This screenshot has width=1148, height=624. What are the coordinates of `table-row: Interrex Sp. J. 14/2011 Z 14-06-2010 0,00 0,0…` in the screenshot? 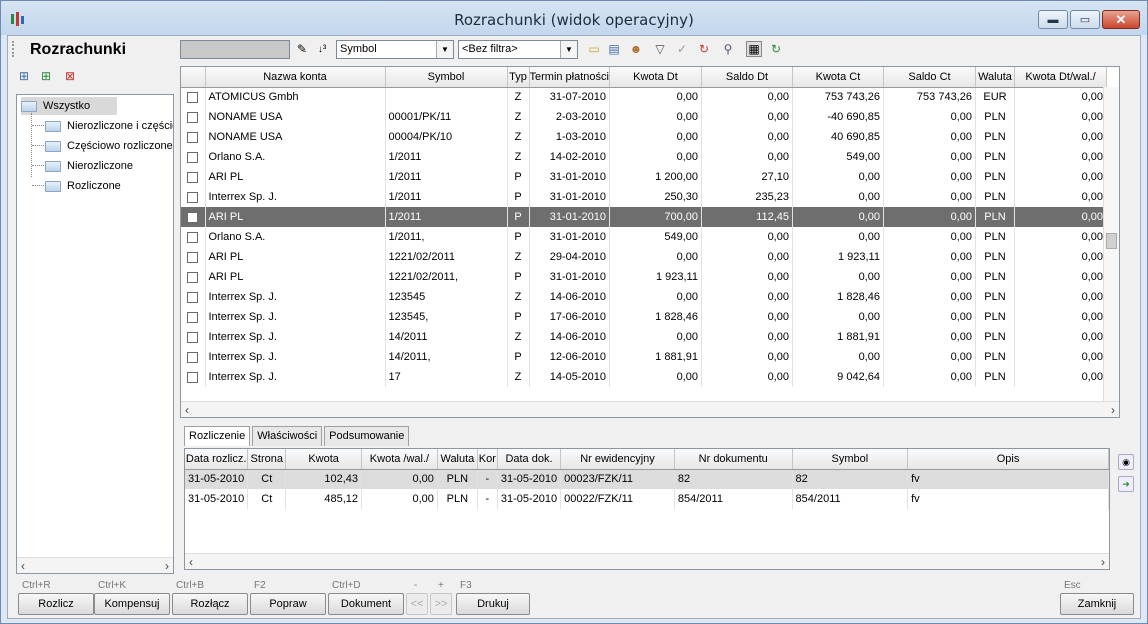 It's located at (644, 337).